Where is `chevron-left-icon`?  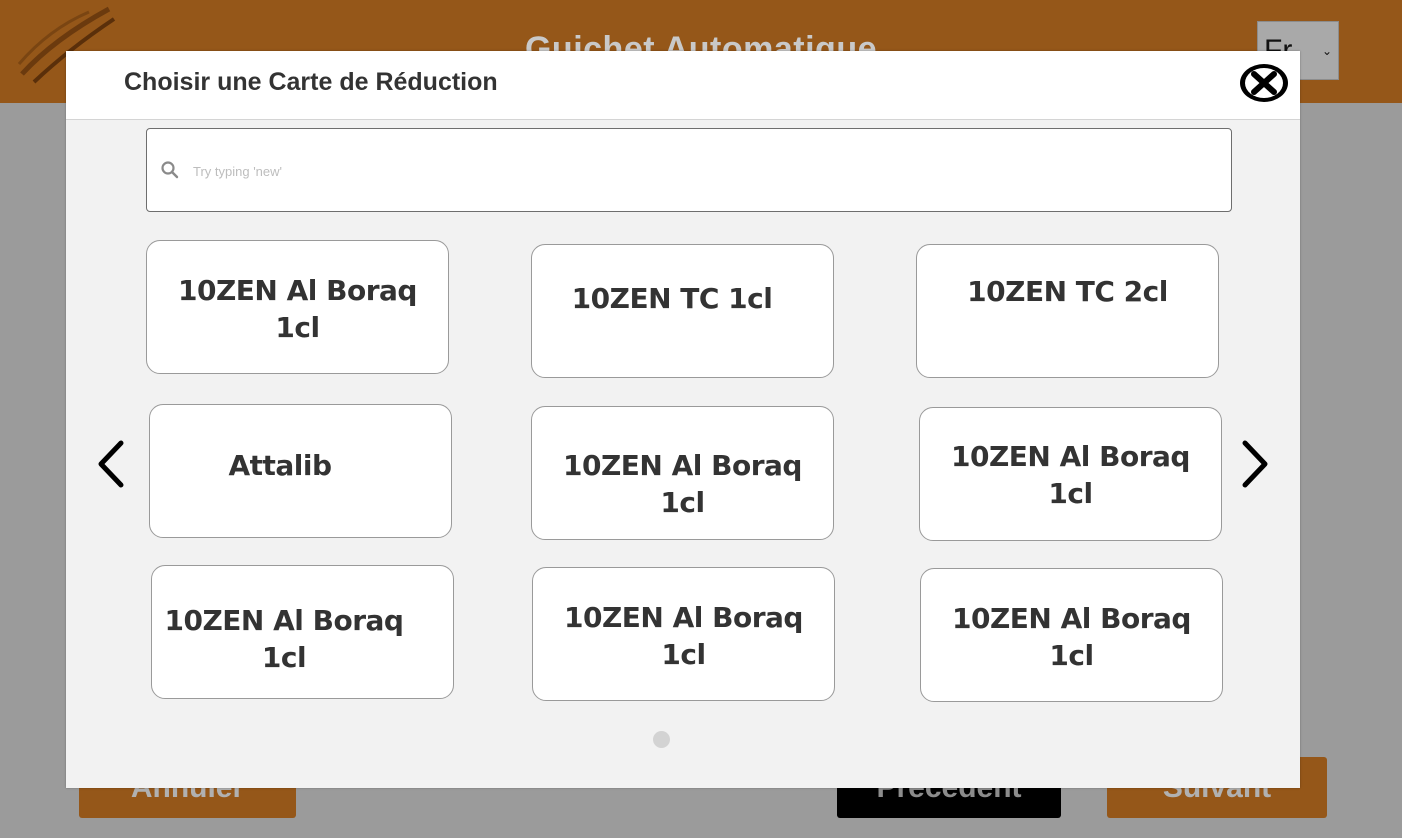
chevron-left-icon is located at coordinates (111, 464).